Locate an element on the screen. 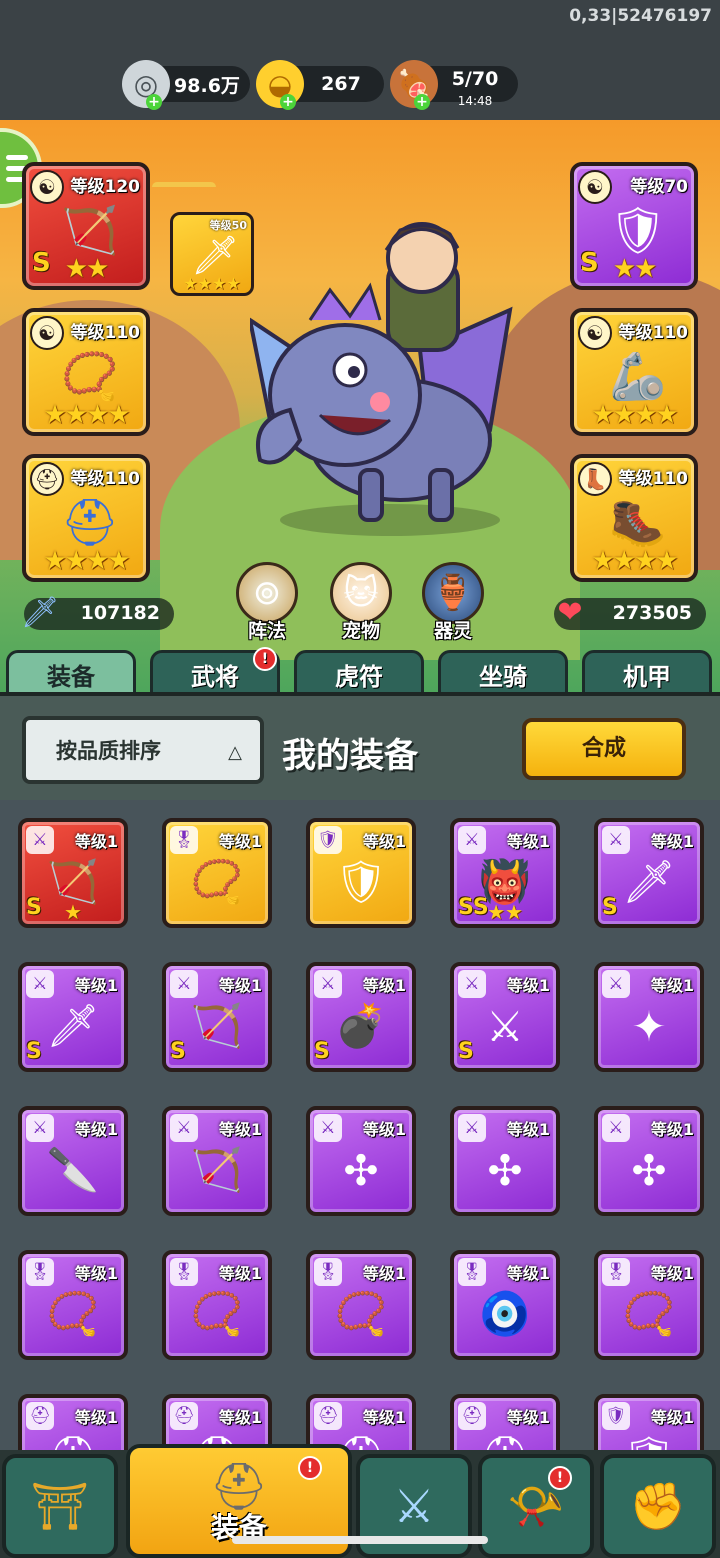 This screenshot has width=720, height=1558. merge-button: 合成 is located at coordinates (604, 749).